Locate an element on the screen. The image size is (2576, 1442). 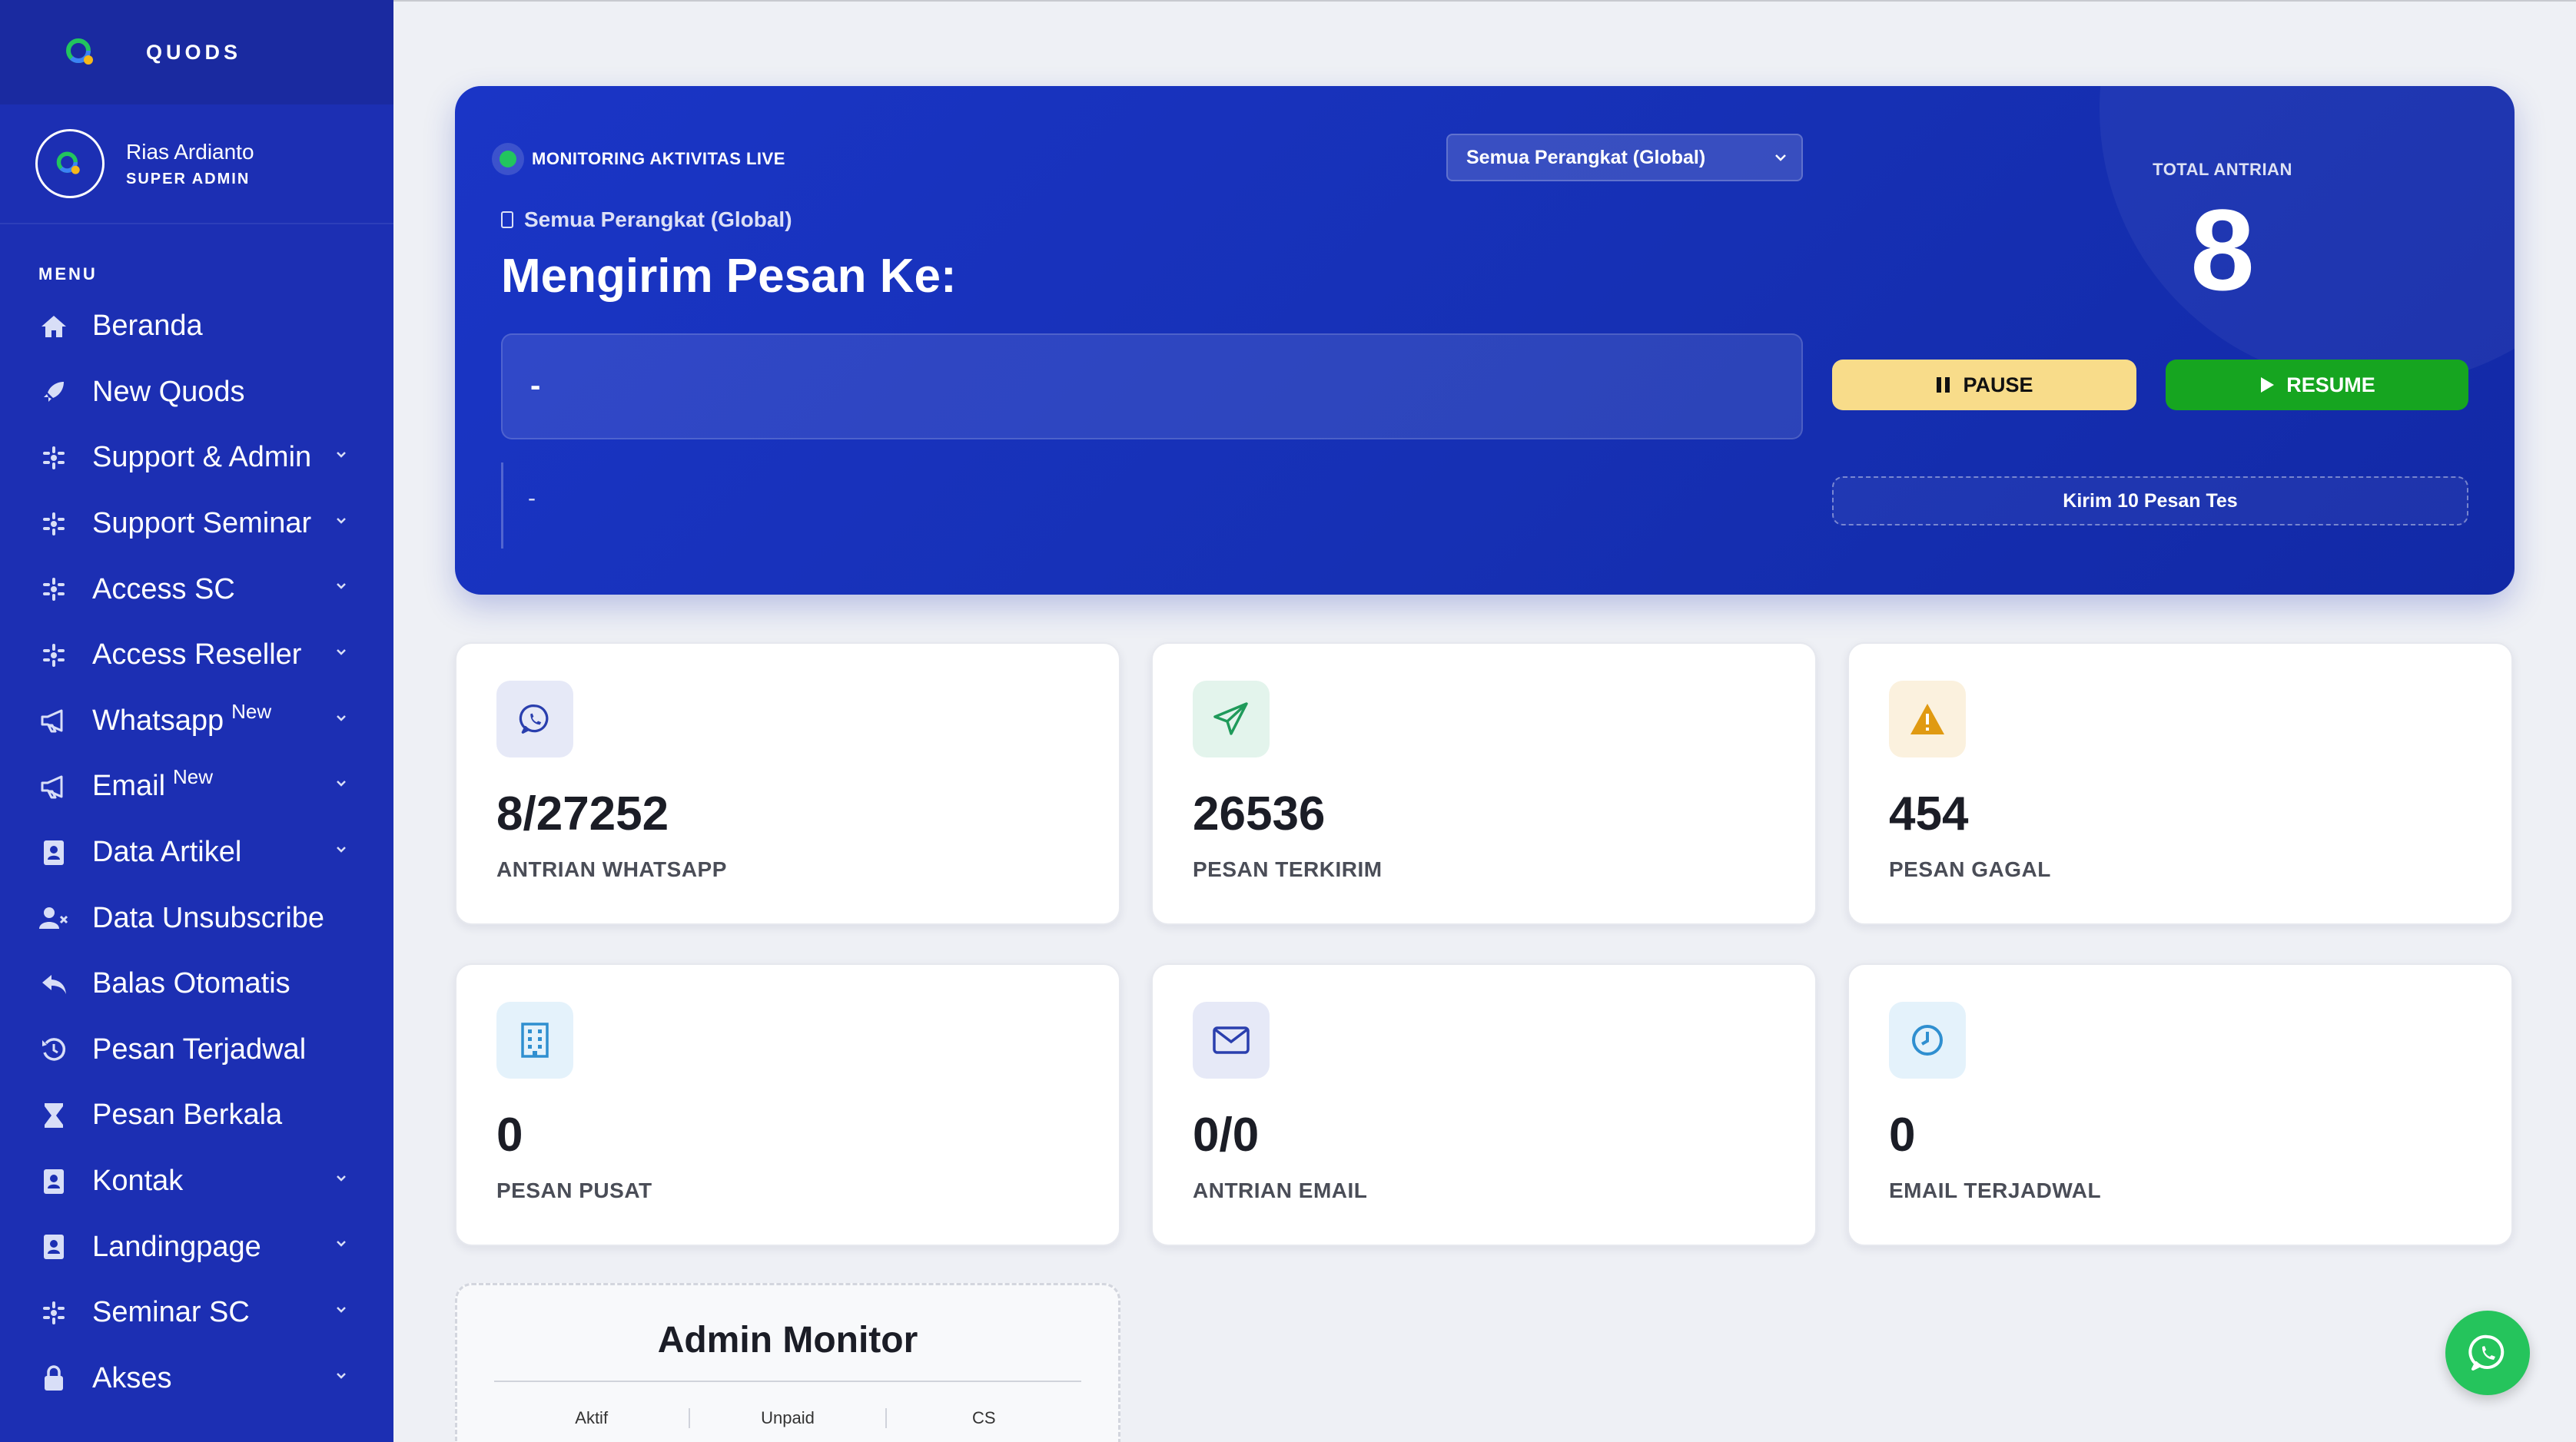
new-badge: New is located at coordinates (251, 711).